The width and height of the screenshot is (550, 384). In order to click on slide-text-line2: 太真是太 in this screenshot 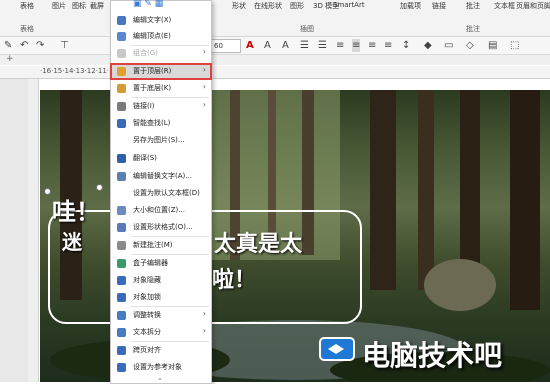, I will do `click(258, 242)`.